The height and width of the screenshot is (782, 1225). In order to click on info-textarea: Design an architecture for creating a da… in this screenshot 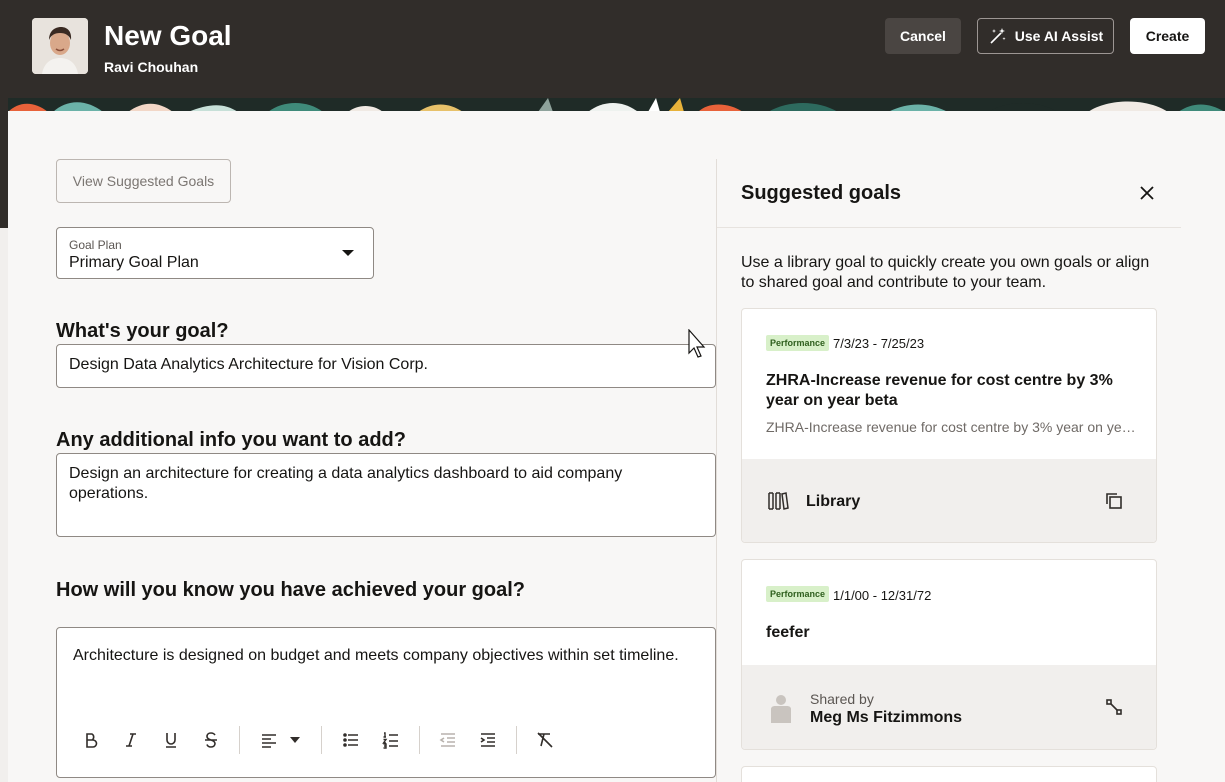, I will do `click(386, 495)`.